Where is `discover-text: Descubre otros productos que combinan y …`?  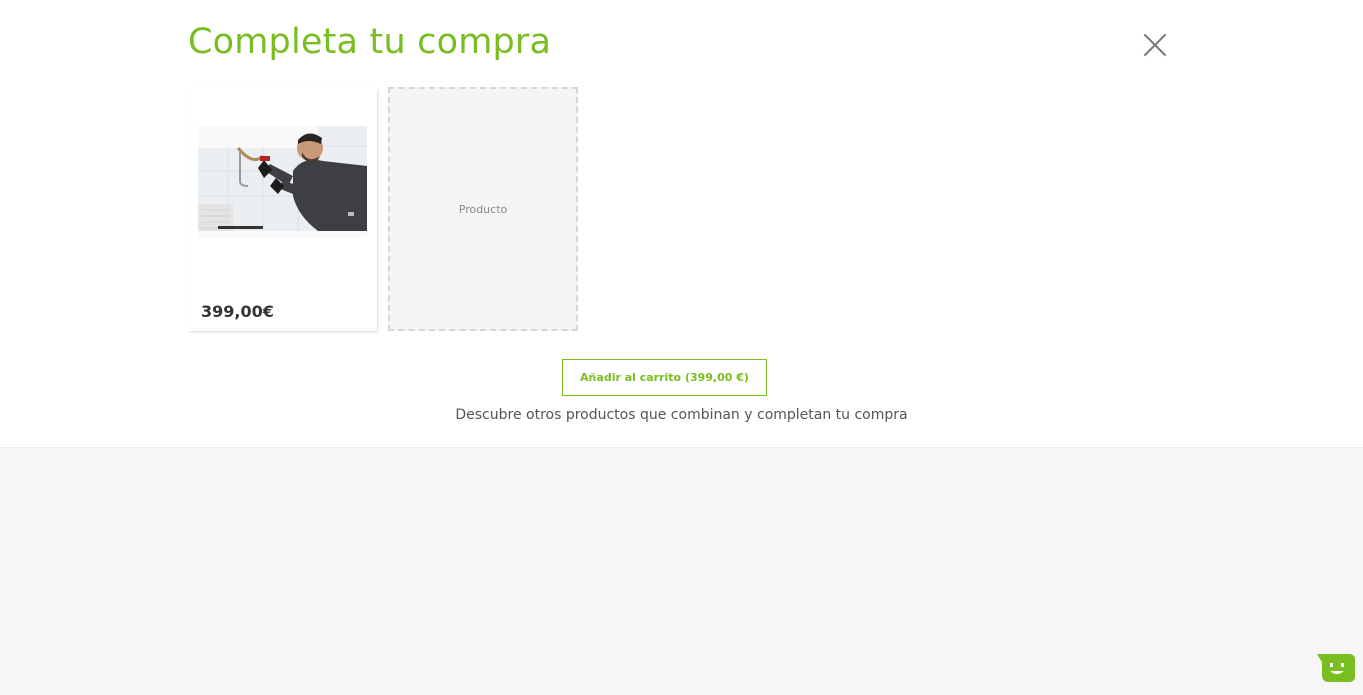 discover-text: Descubre otros productos que combinan y … is located at coordinates (681, 415).